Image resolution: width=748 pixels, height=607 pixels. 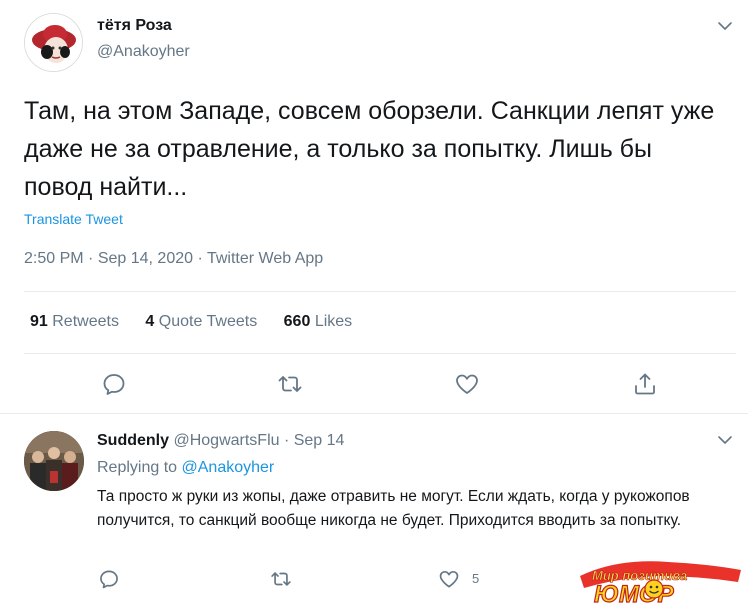 What do you see at coordinates (73, 219) in the screenshot?
I see `translate-tweet-link: Translate Tweet` at bounding box center [73, 219].